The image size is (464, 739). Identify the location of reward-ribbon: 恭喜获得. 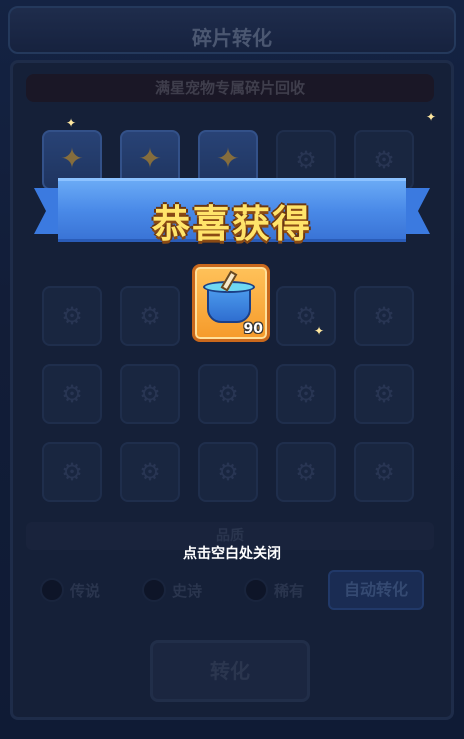
(232, 214).